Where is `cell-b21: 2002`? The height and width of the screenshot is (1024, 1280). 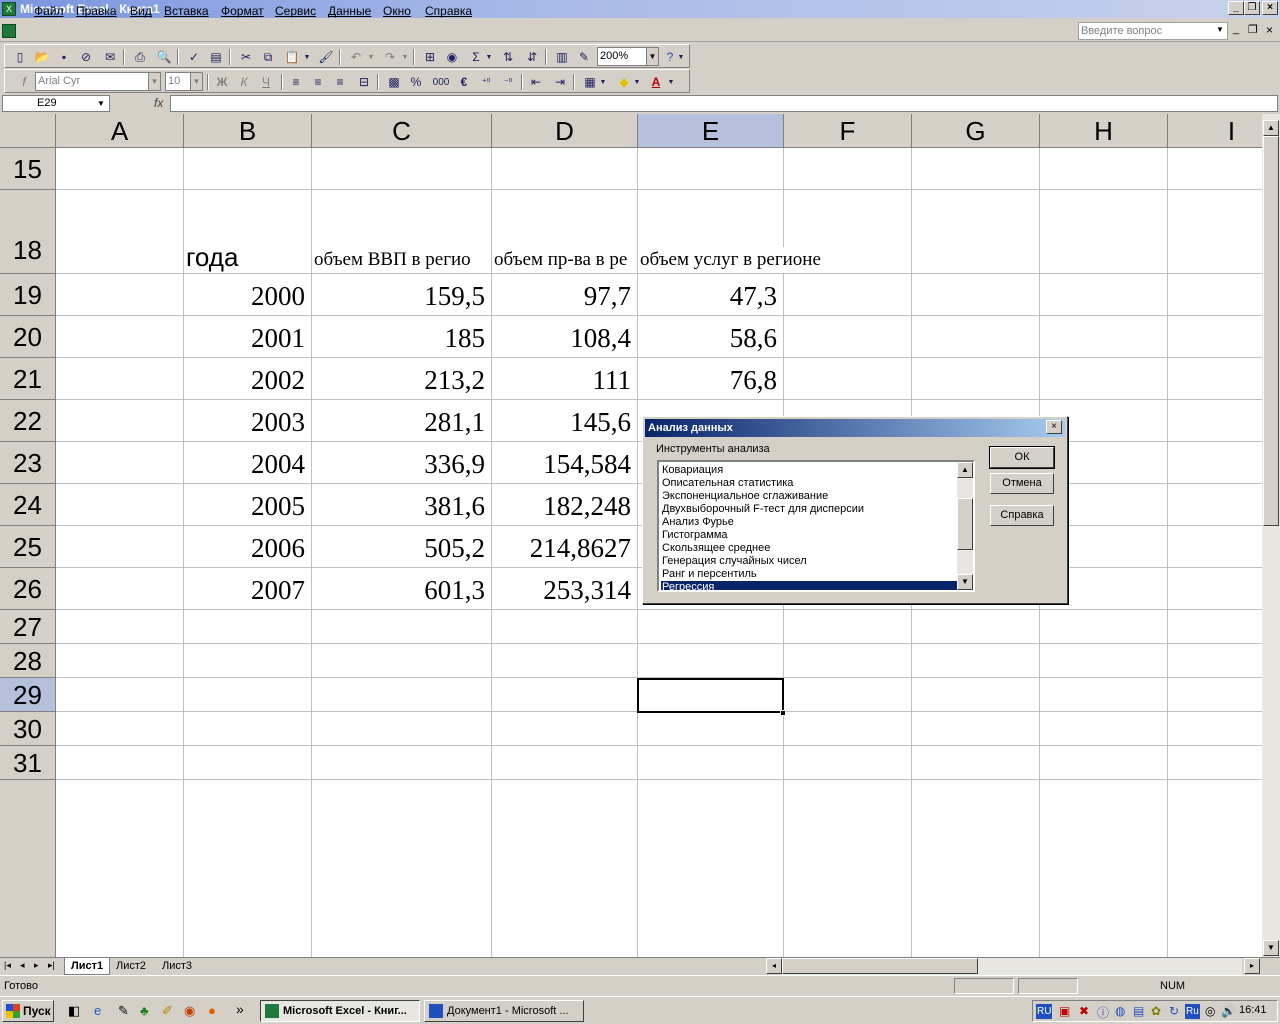
cell-b21: 2002 is located at coordinates (247, 380).